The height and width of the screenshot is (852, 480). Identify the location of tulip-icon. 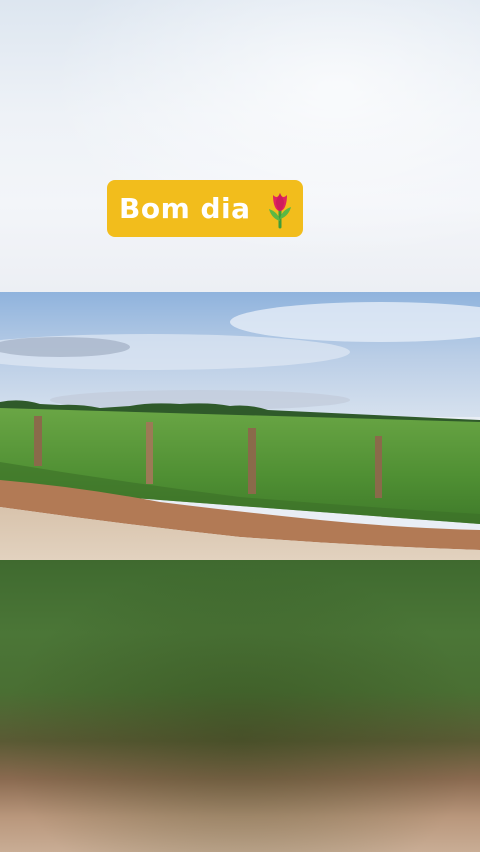
(280, 209).